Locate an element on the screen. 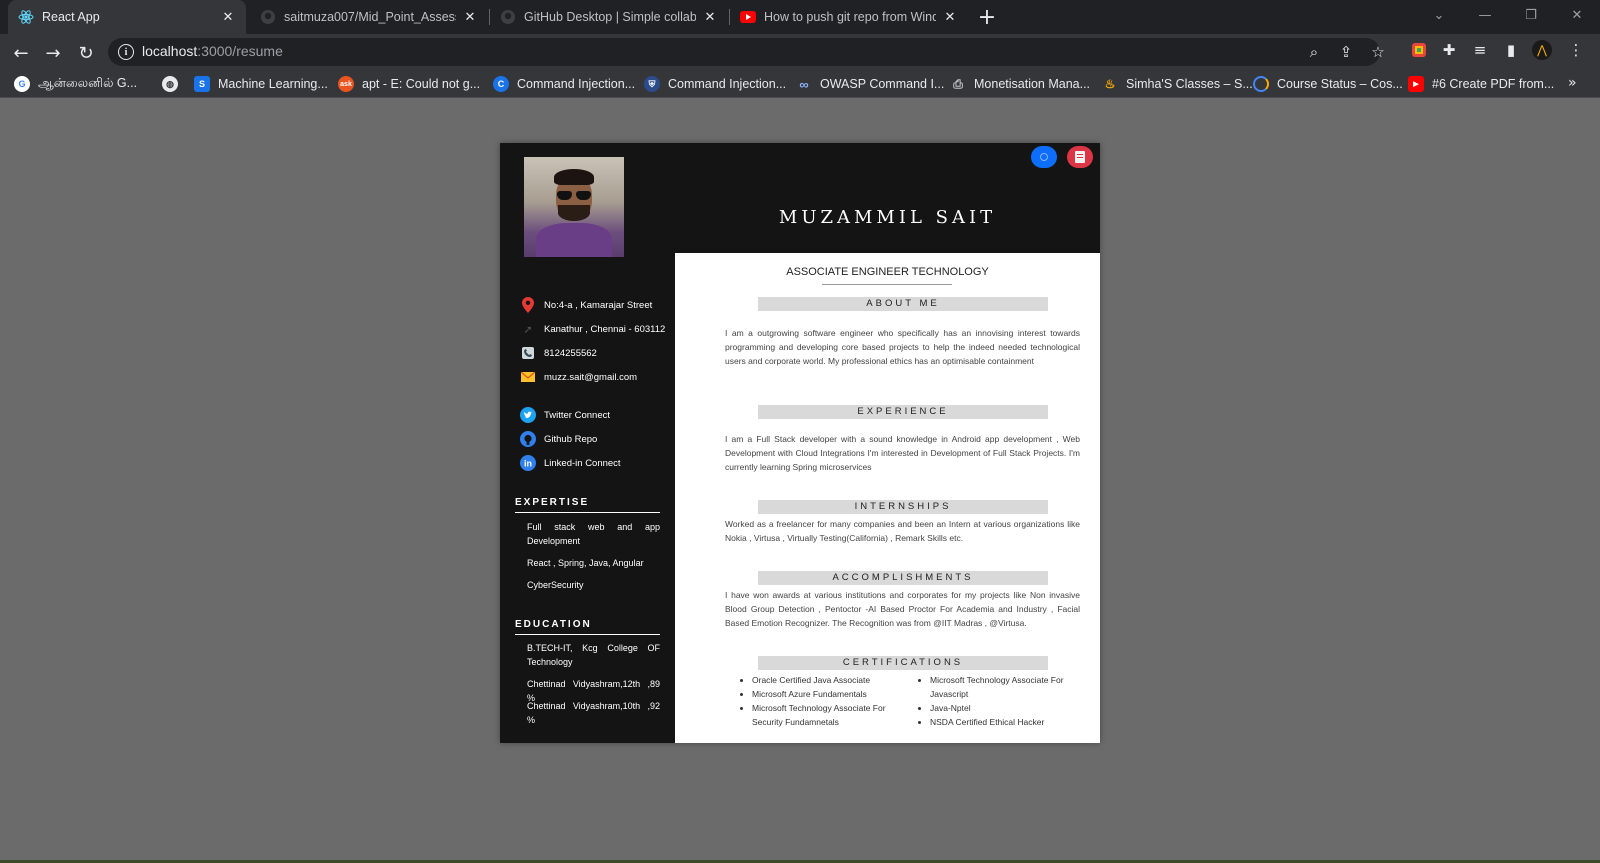  tab-github-repo: saitmuza007/Mid_Point_Assessm ✕ is located at coordinates (369, 17).